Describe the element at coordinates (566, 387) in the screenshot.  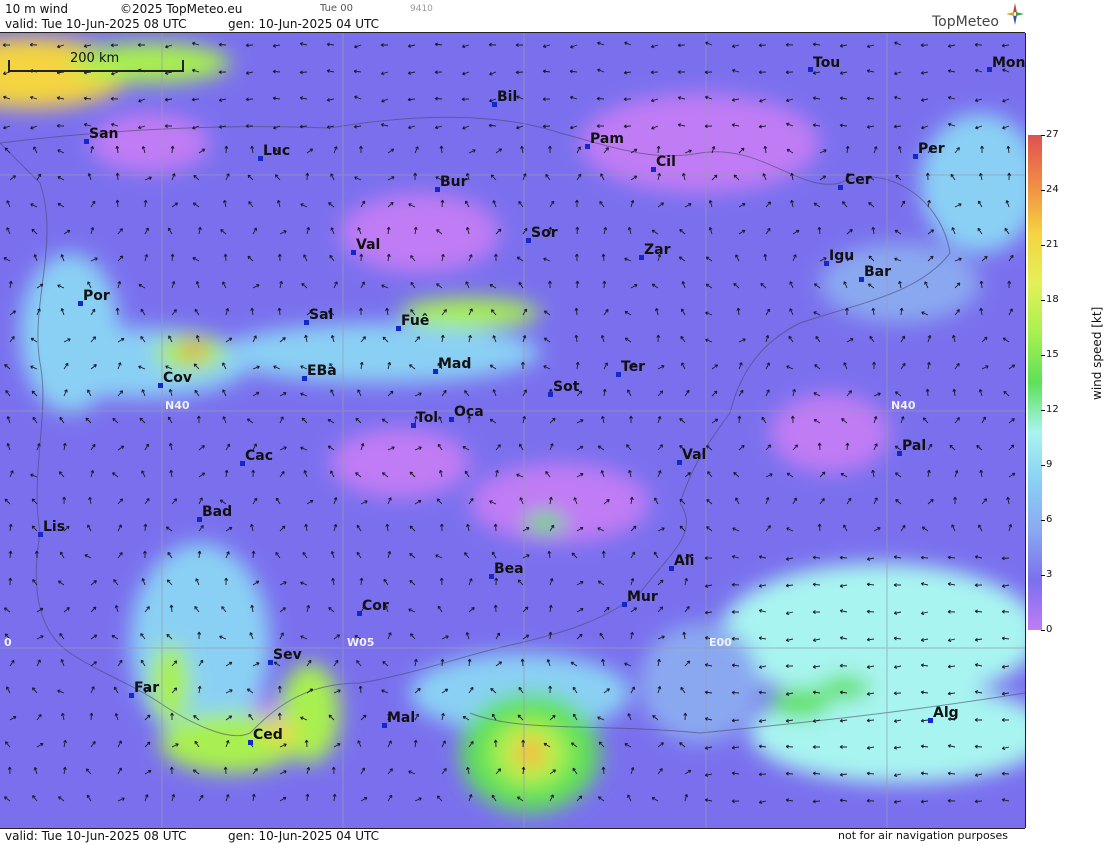
I see `city-label: Sot` at that location.